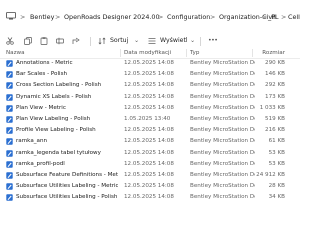 The height and width of the screenshot is (240, 320). I want to click on file-size: 24 912 KB, so click(270, 175).